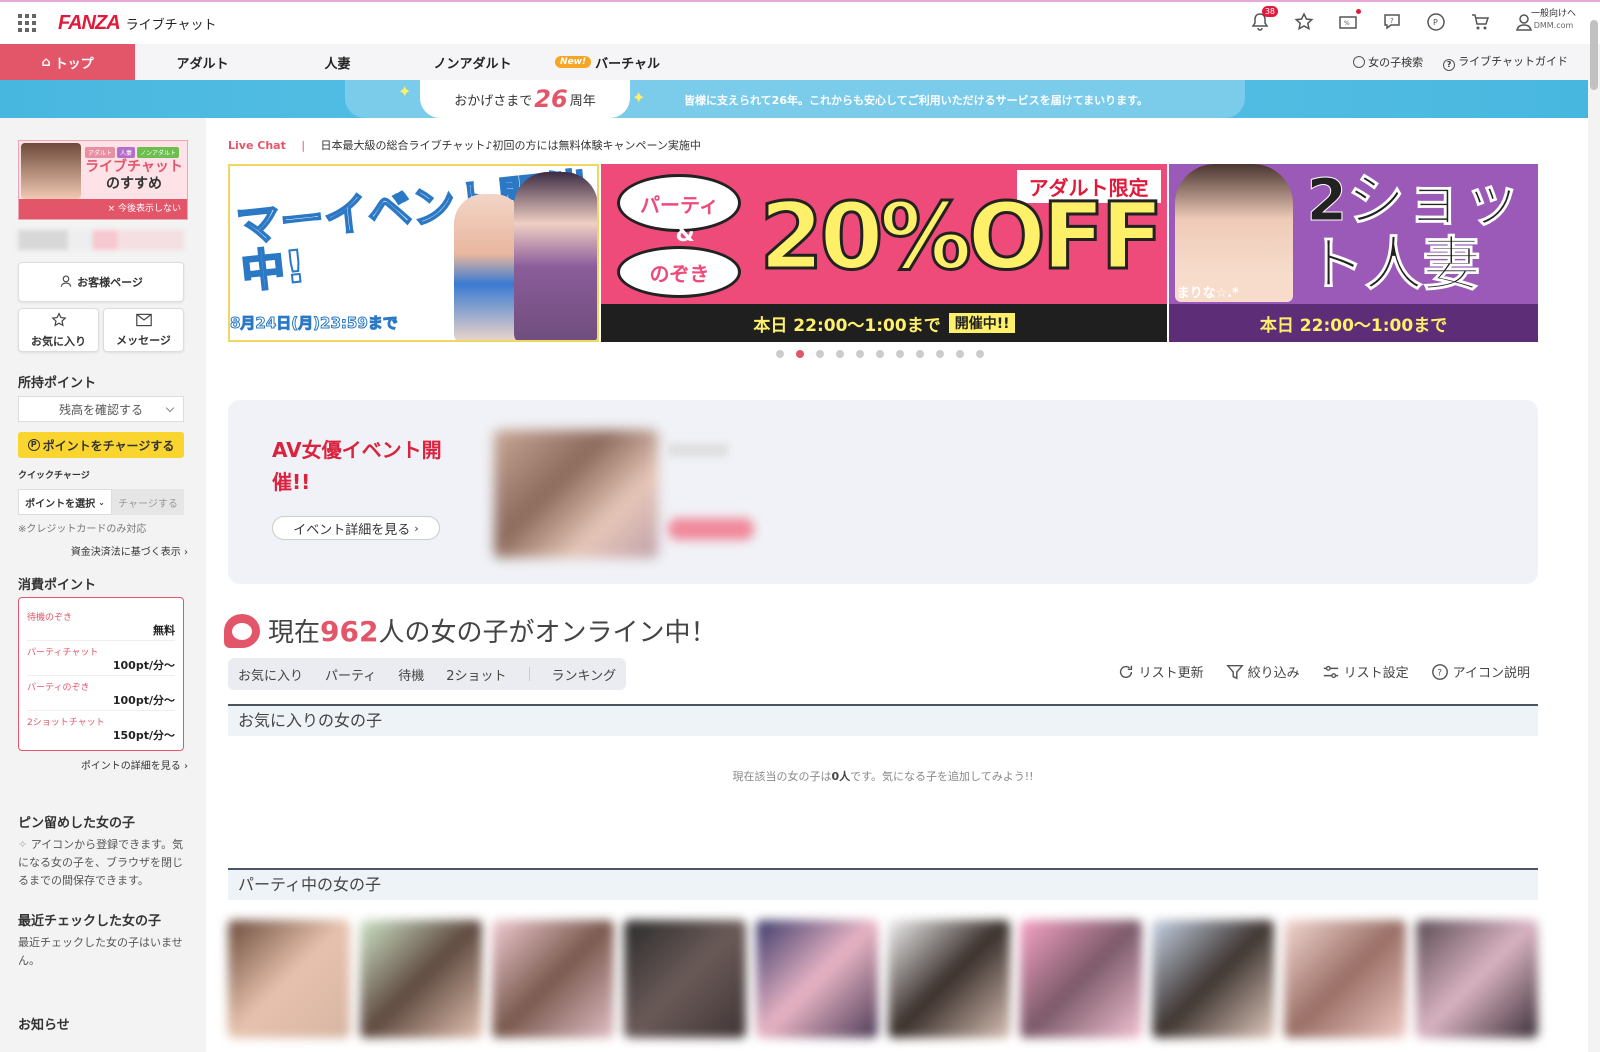 This screenshot has width=1600, height=1052. I want to click on anniversary-label: おかげさまで 26 周年, so click(525, 99).